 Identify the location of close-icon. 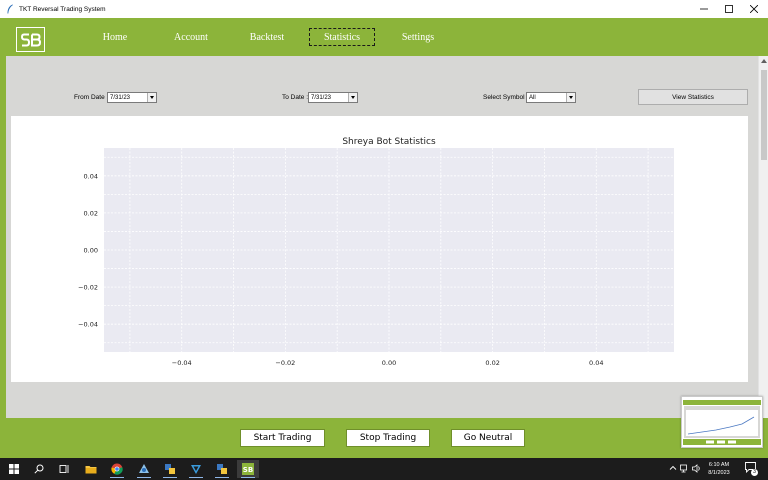
(754, 9).